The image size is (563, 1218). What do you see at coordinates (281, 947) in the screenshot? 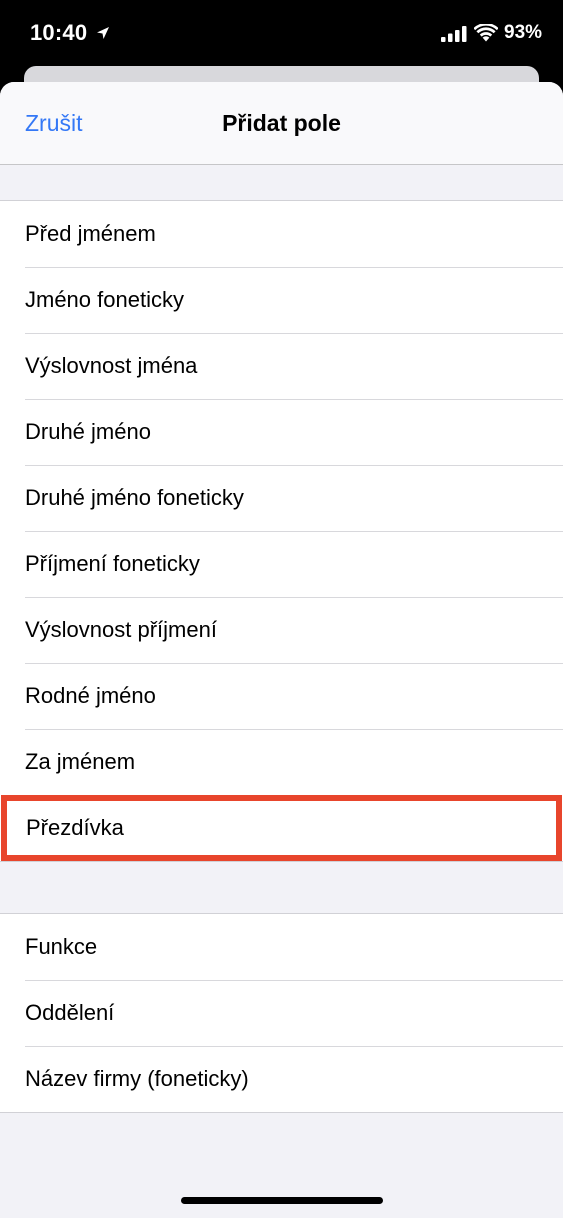
I see `list-item: Funkce` at bounding box center [281, 947].